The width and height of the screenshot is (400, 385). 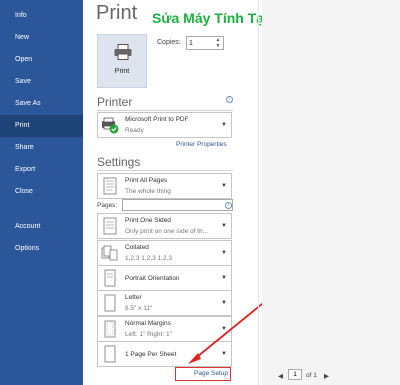 What do you see at coordinates (152, 278) in the screenshot?
I see `orientation-title: Portrait Orientation` at bounding box center [152, 278].